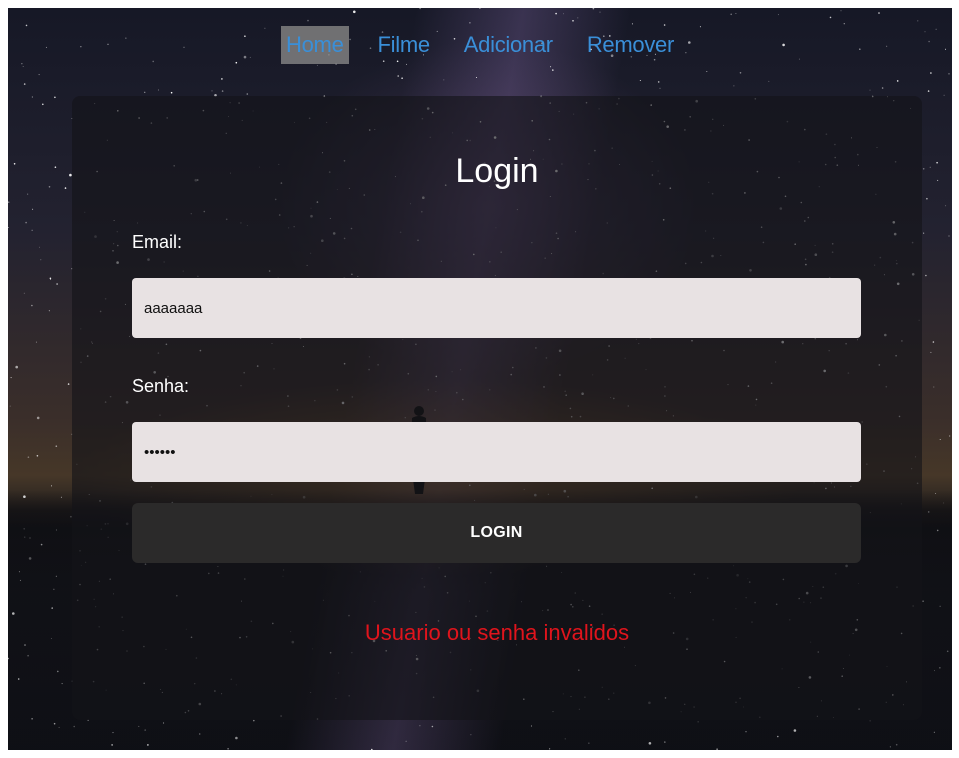  I want to click on error-message: Usuario ou senha invalidos, so click(497, 632).